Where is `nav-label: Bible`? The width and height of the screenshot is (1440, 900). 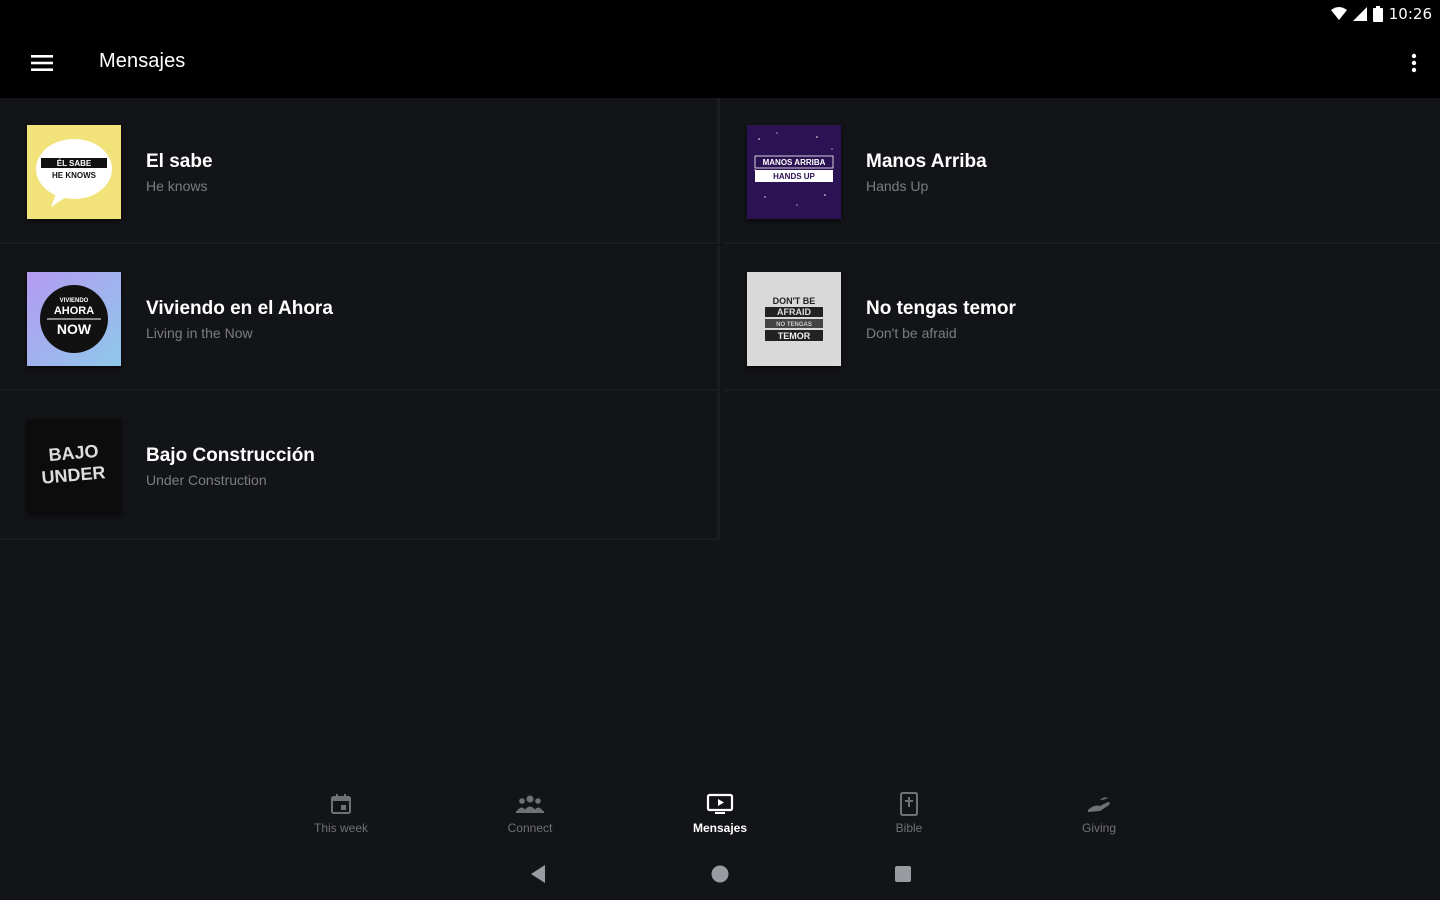
nav-label: Bible is located at coordinates (909, 828).